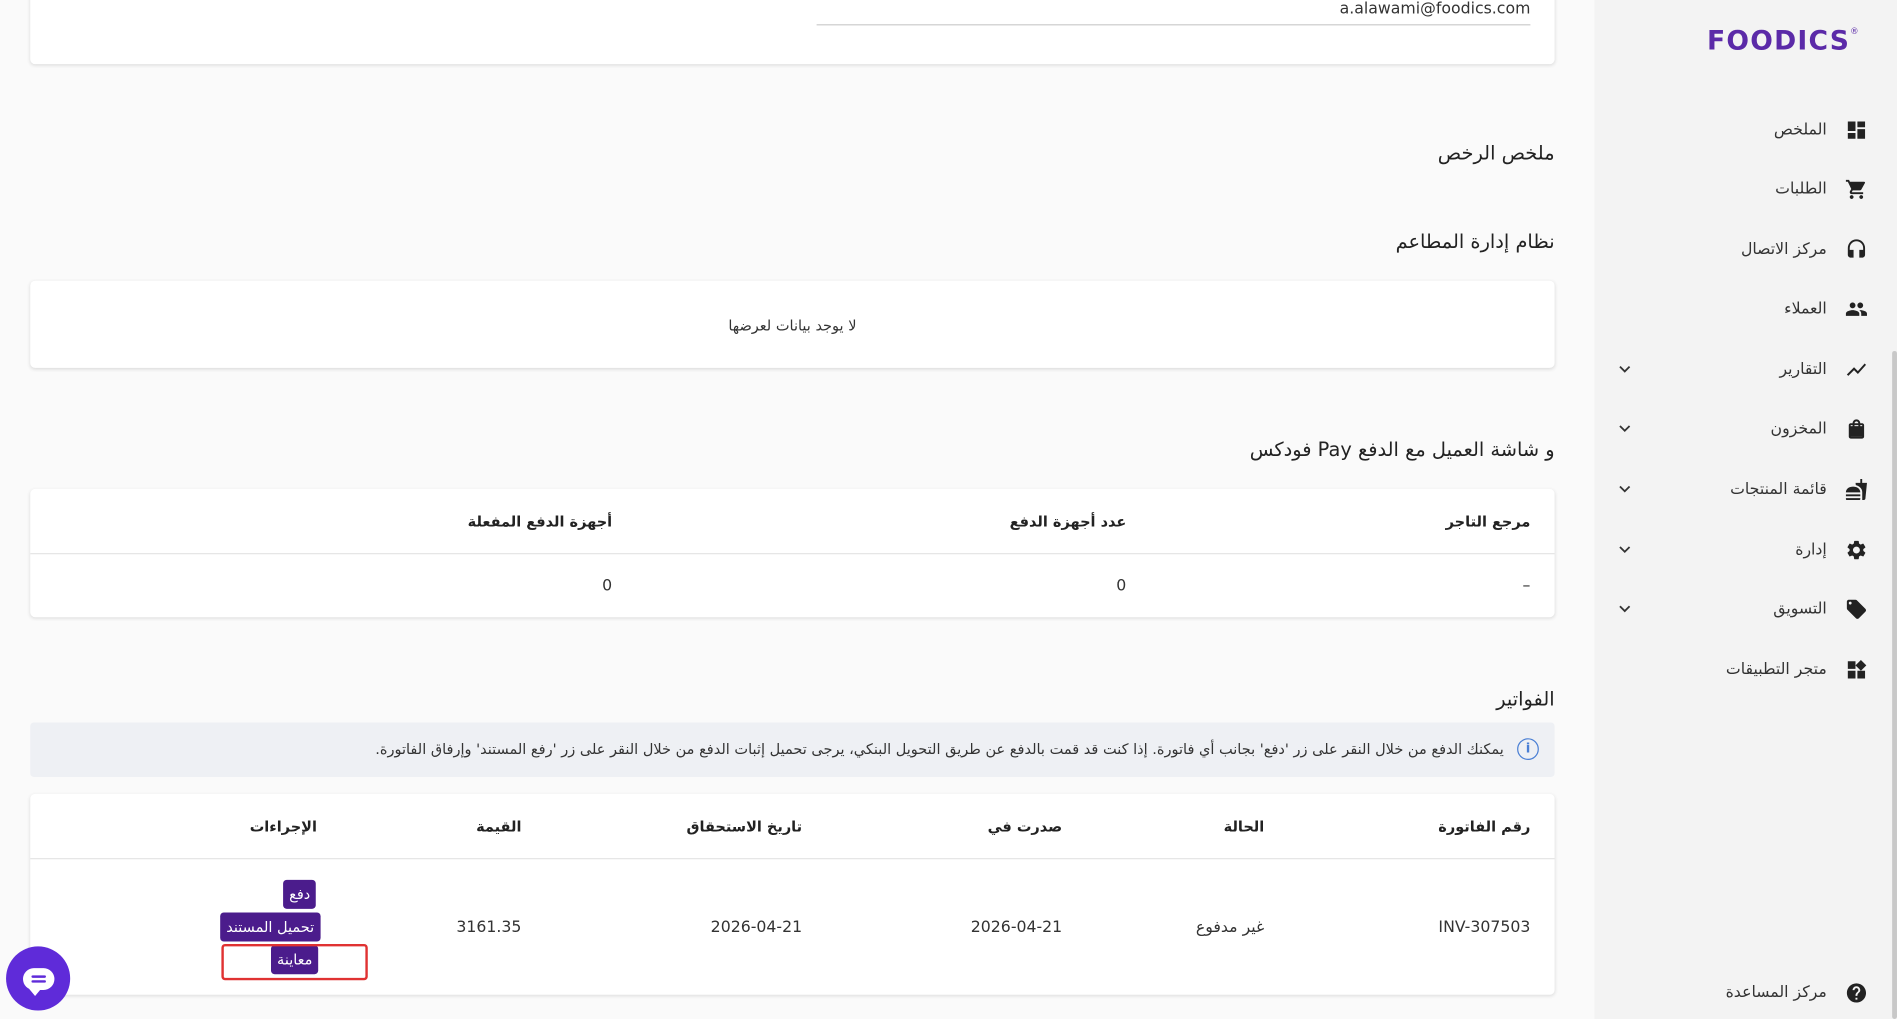 The image size is (1897, 1019). What do you see at coordinates (1776, 669) in the screenshot?
I see `sidebar-item-label: متجر التطبيقات` at bounding box center [1776, 669].